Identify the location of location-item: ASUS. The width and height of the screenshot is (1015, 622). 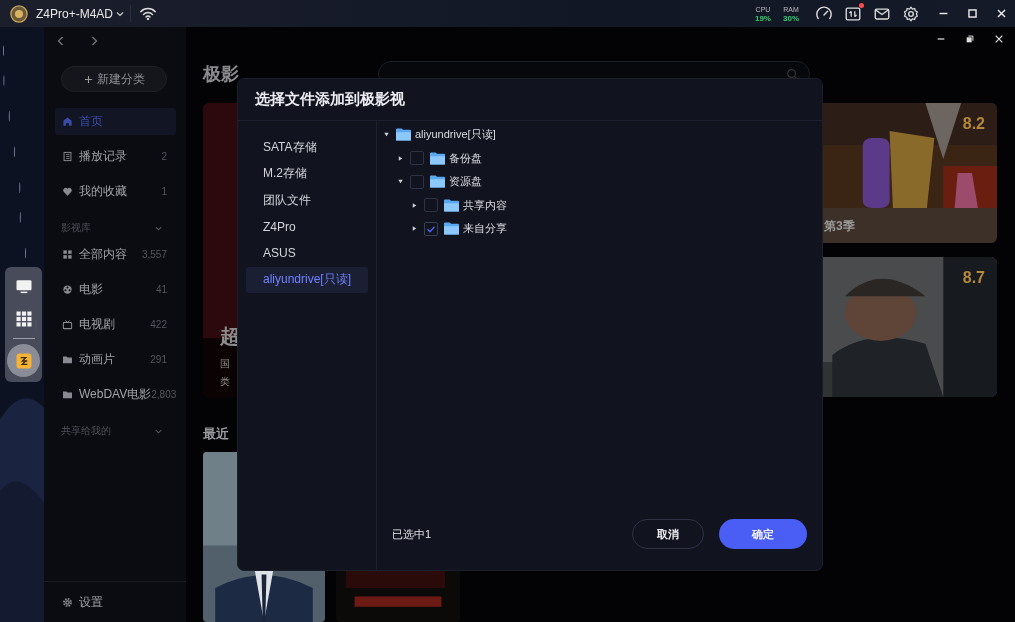
(307, 253).